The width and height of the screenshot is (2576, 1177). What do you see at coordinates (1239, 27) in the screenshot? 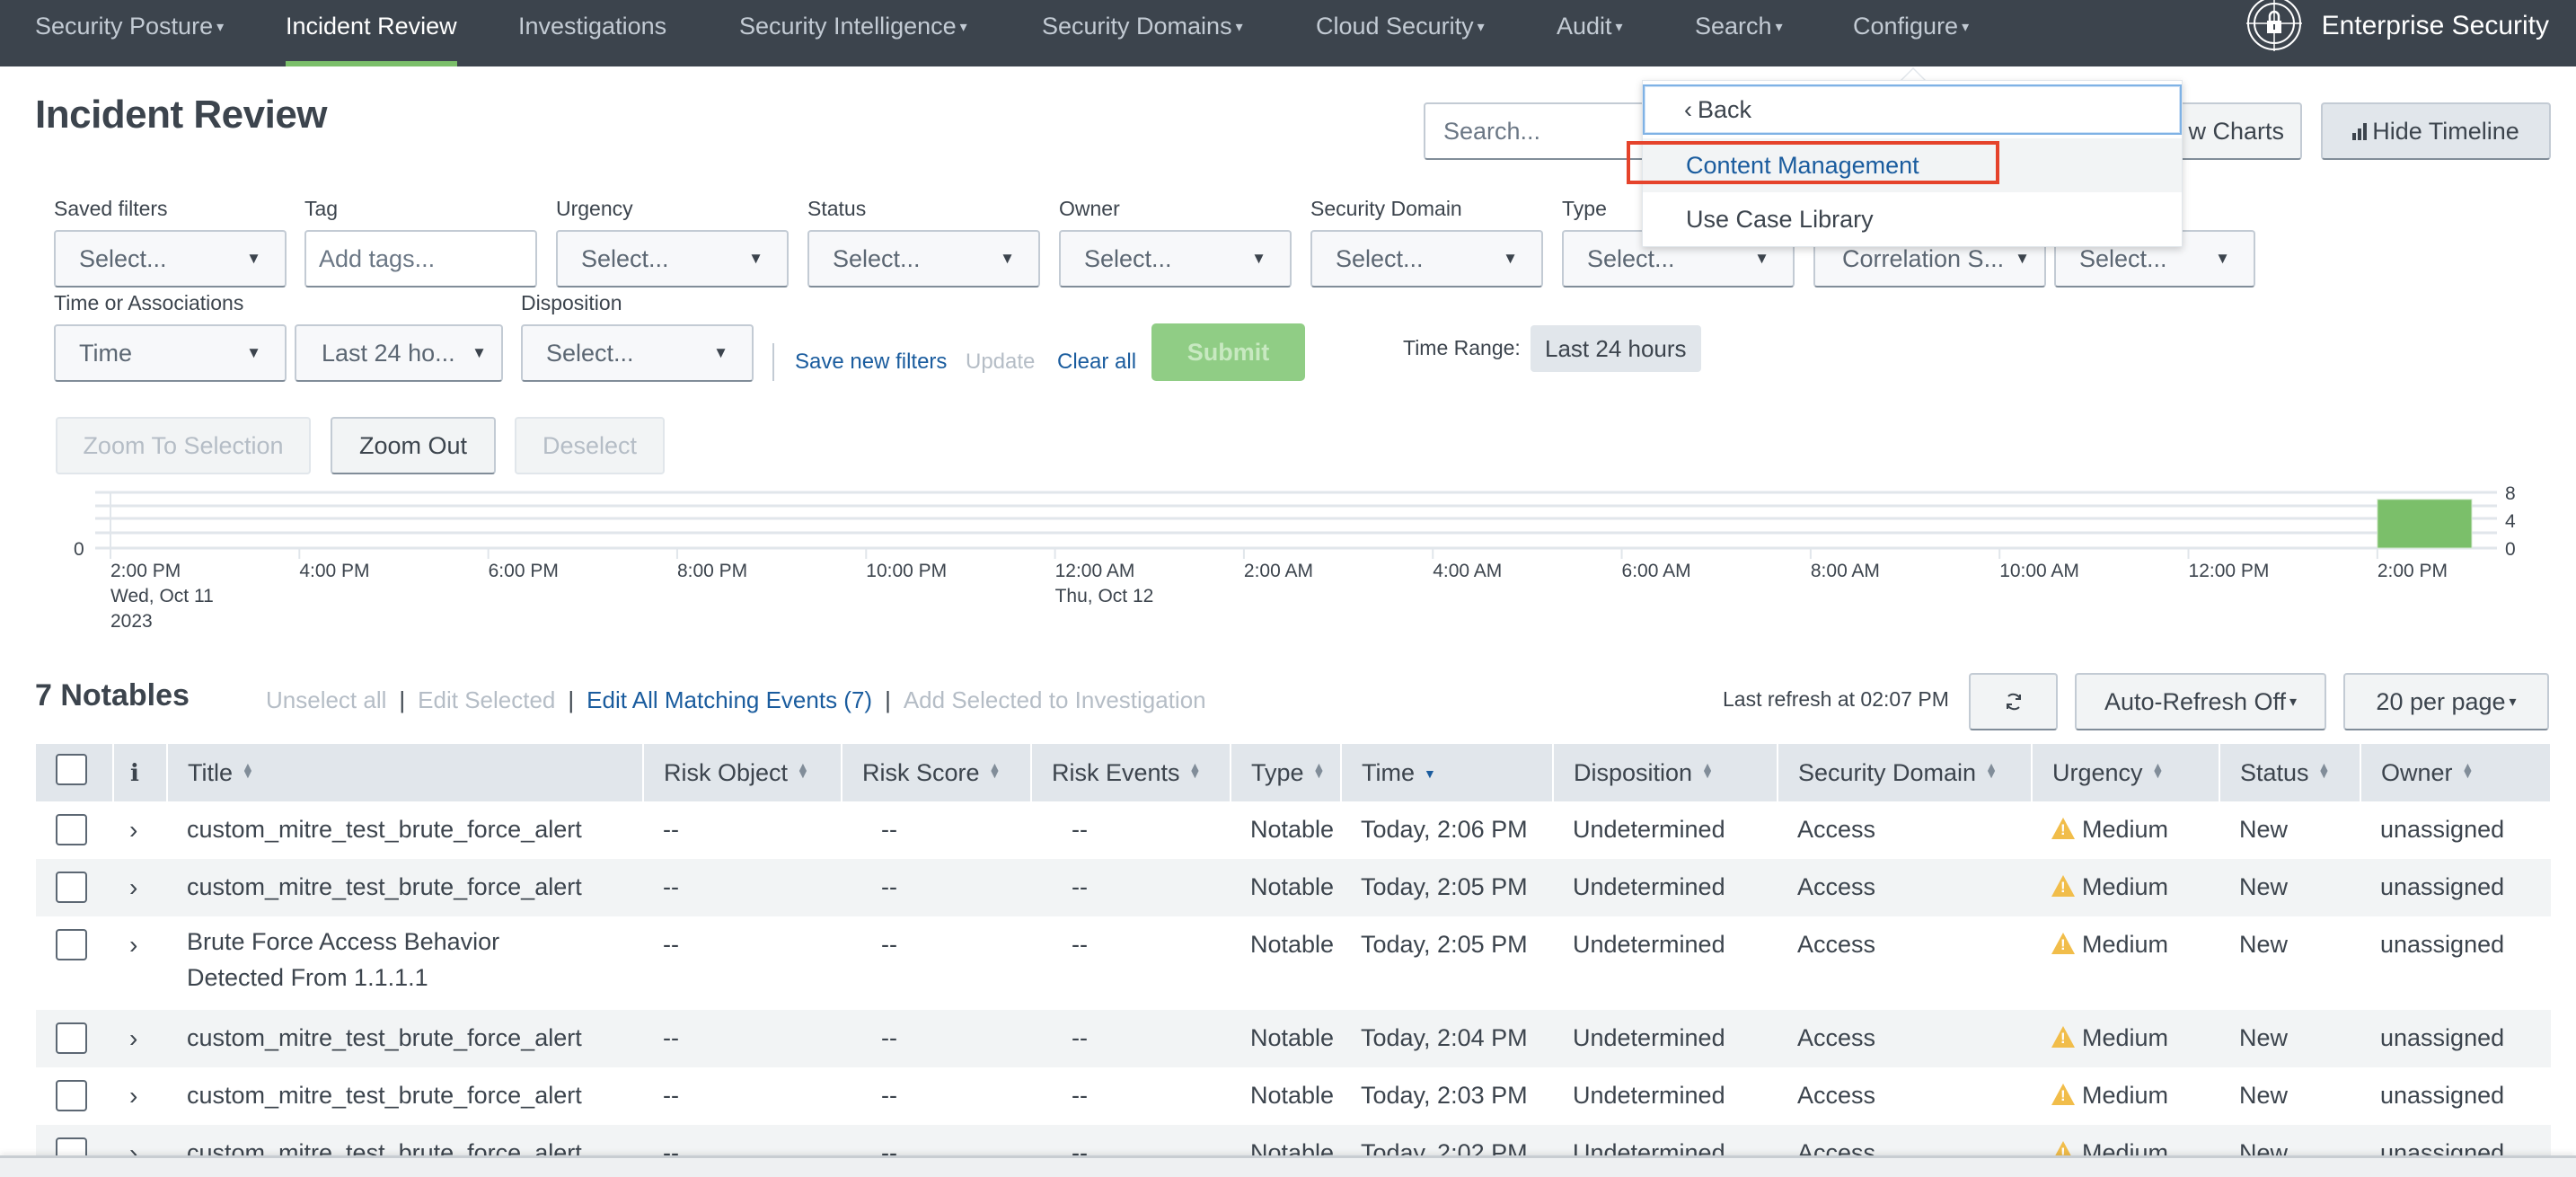
I see `caret-down-icon: ▾` at bounding box center [1239, 27].